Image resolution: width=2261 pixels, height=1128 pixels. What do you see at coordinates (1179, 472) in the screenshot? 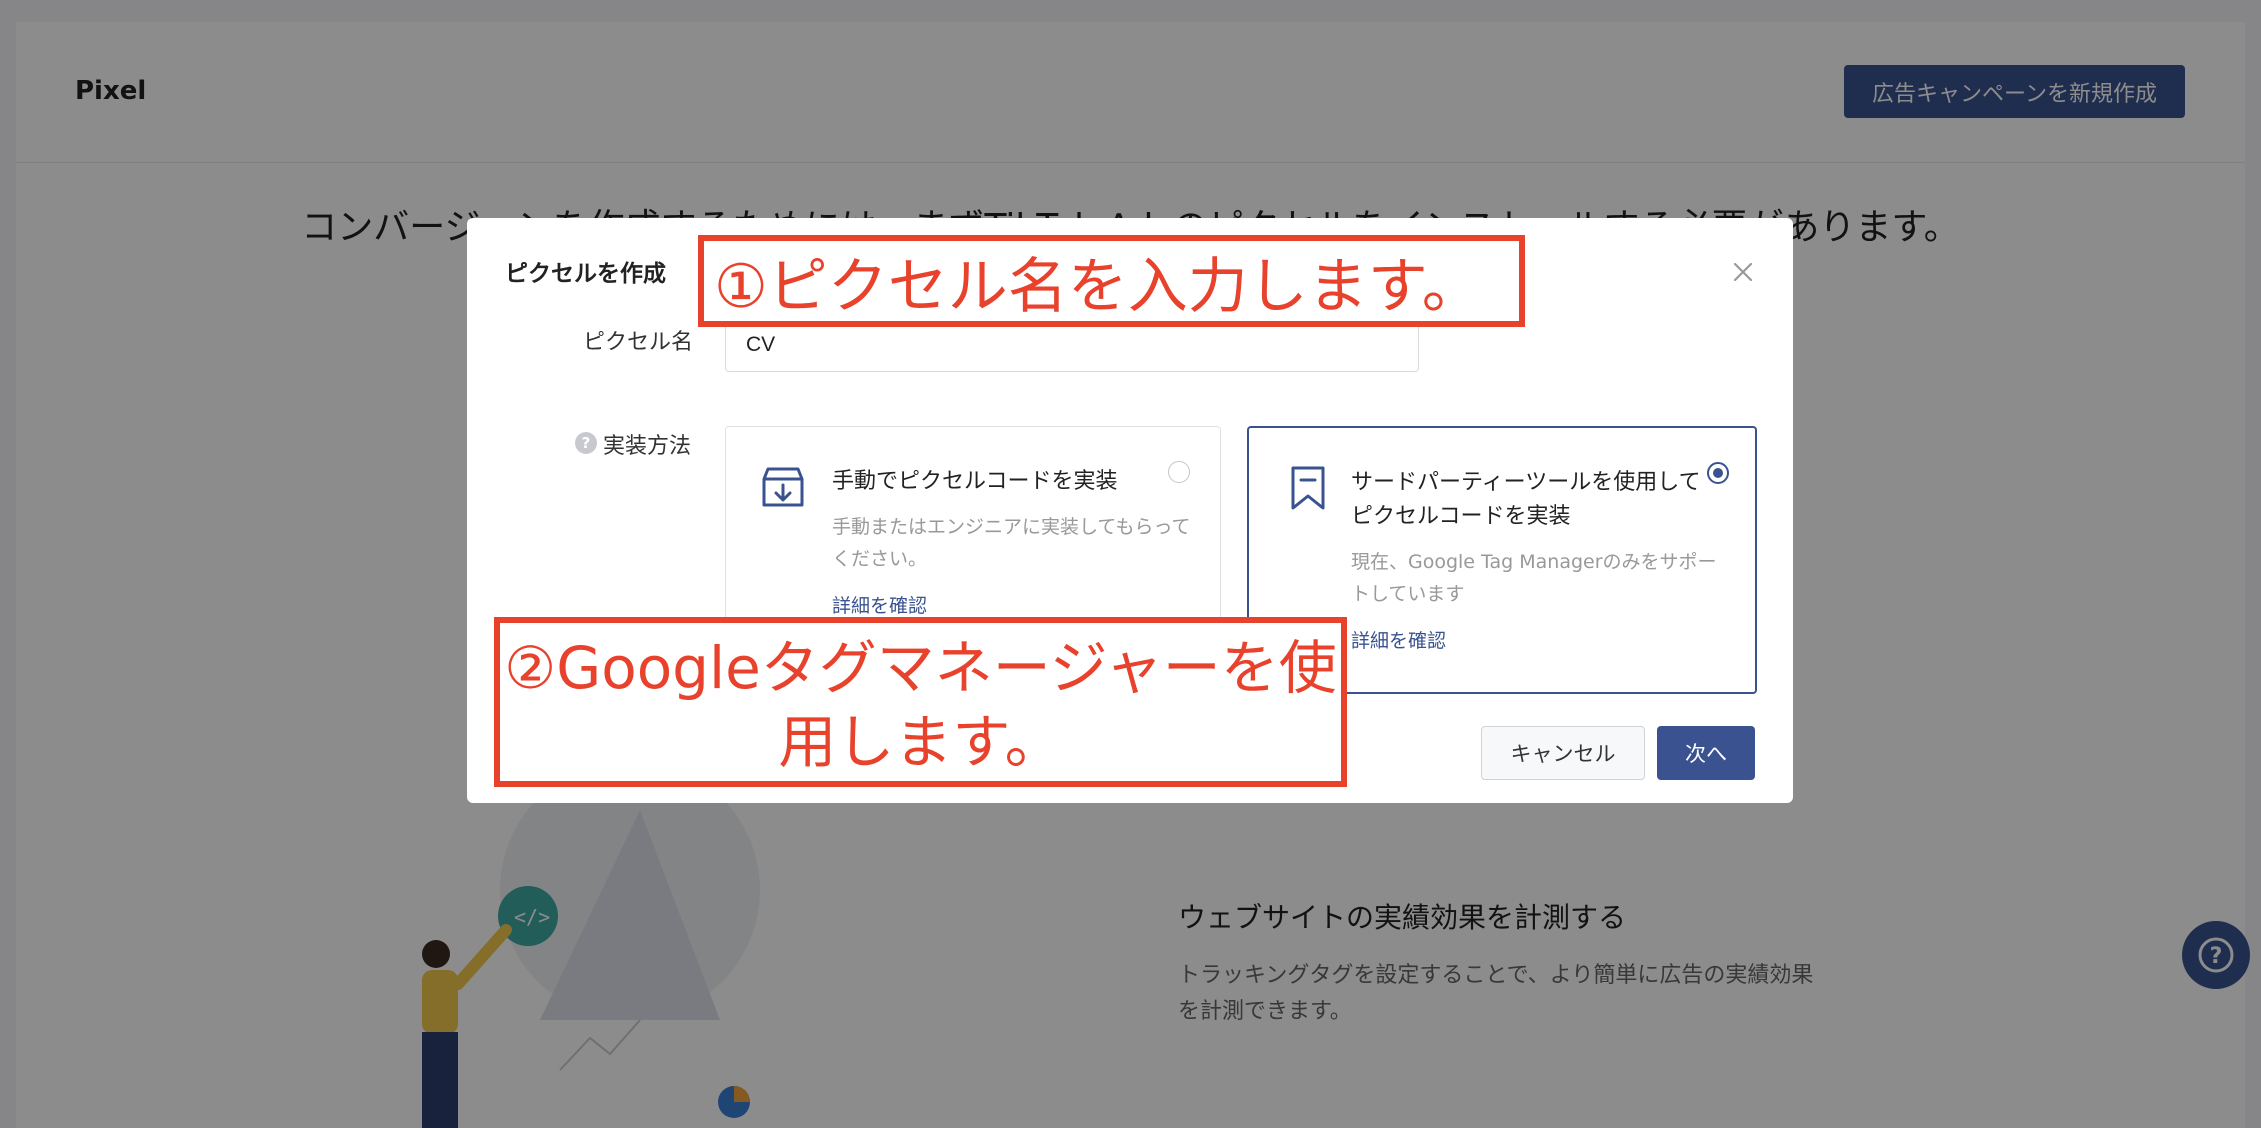
I see `option-manual-radio` at bounding box center [1179, 472].